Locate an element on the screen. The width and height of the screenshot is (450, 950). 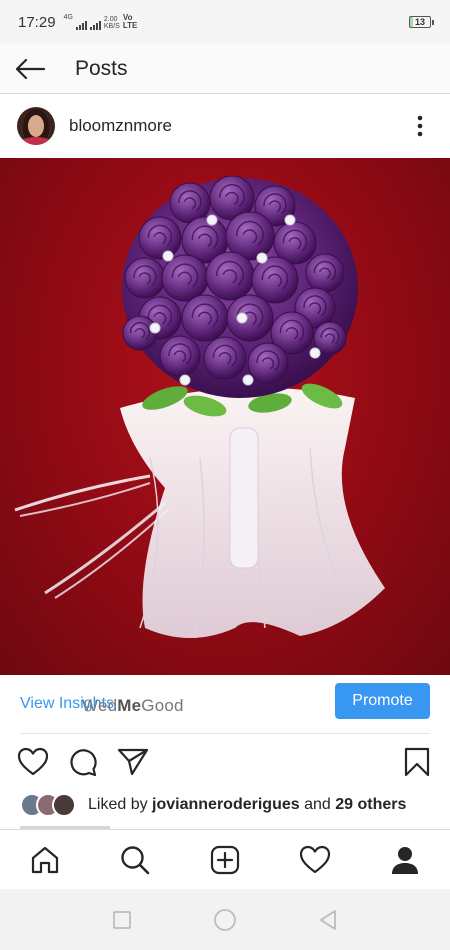
save-button is located at coordinates (417, 762).